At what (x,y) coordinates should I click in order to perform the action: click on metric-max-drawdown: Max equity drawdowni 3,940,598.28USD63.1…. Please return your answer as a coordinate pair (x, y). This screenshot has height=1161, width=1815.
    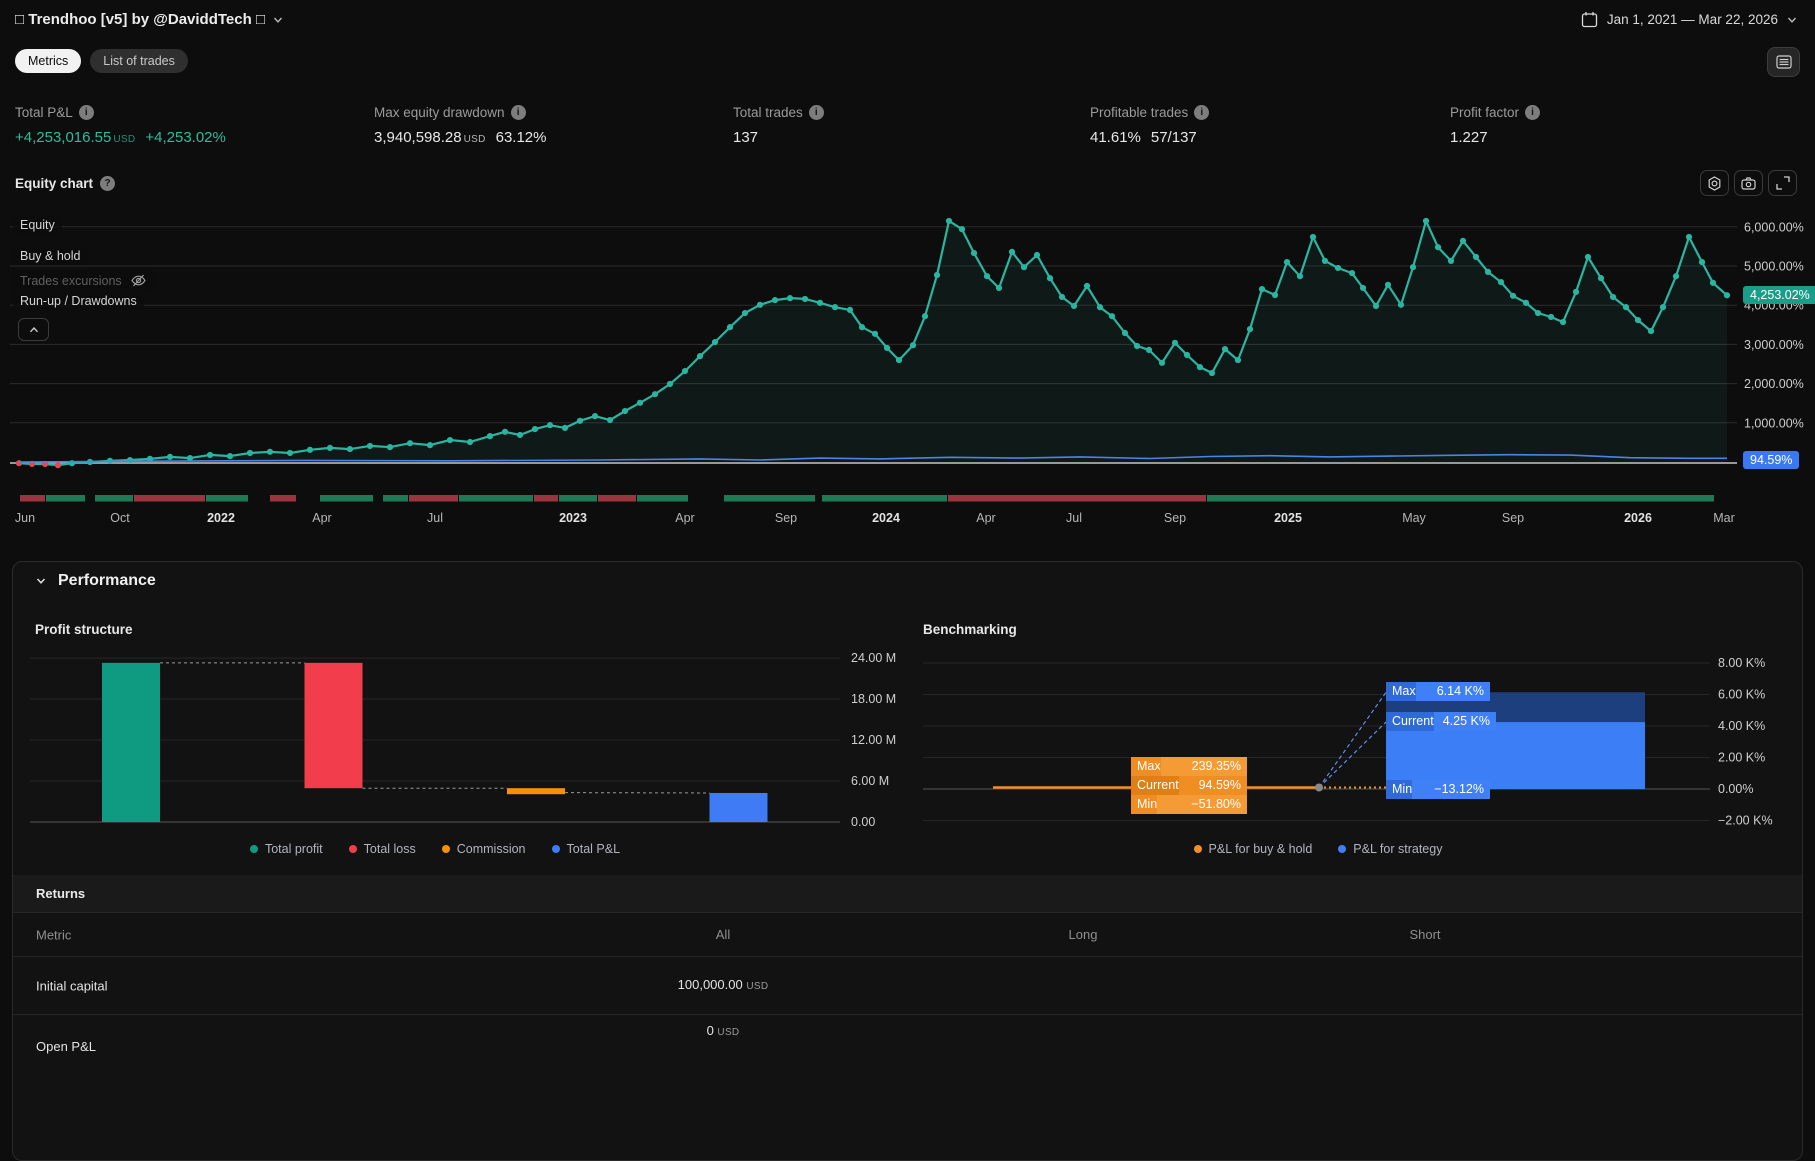
    Looking at the image, I should click on (460, 125).